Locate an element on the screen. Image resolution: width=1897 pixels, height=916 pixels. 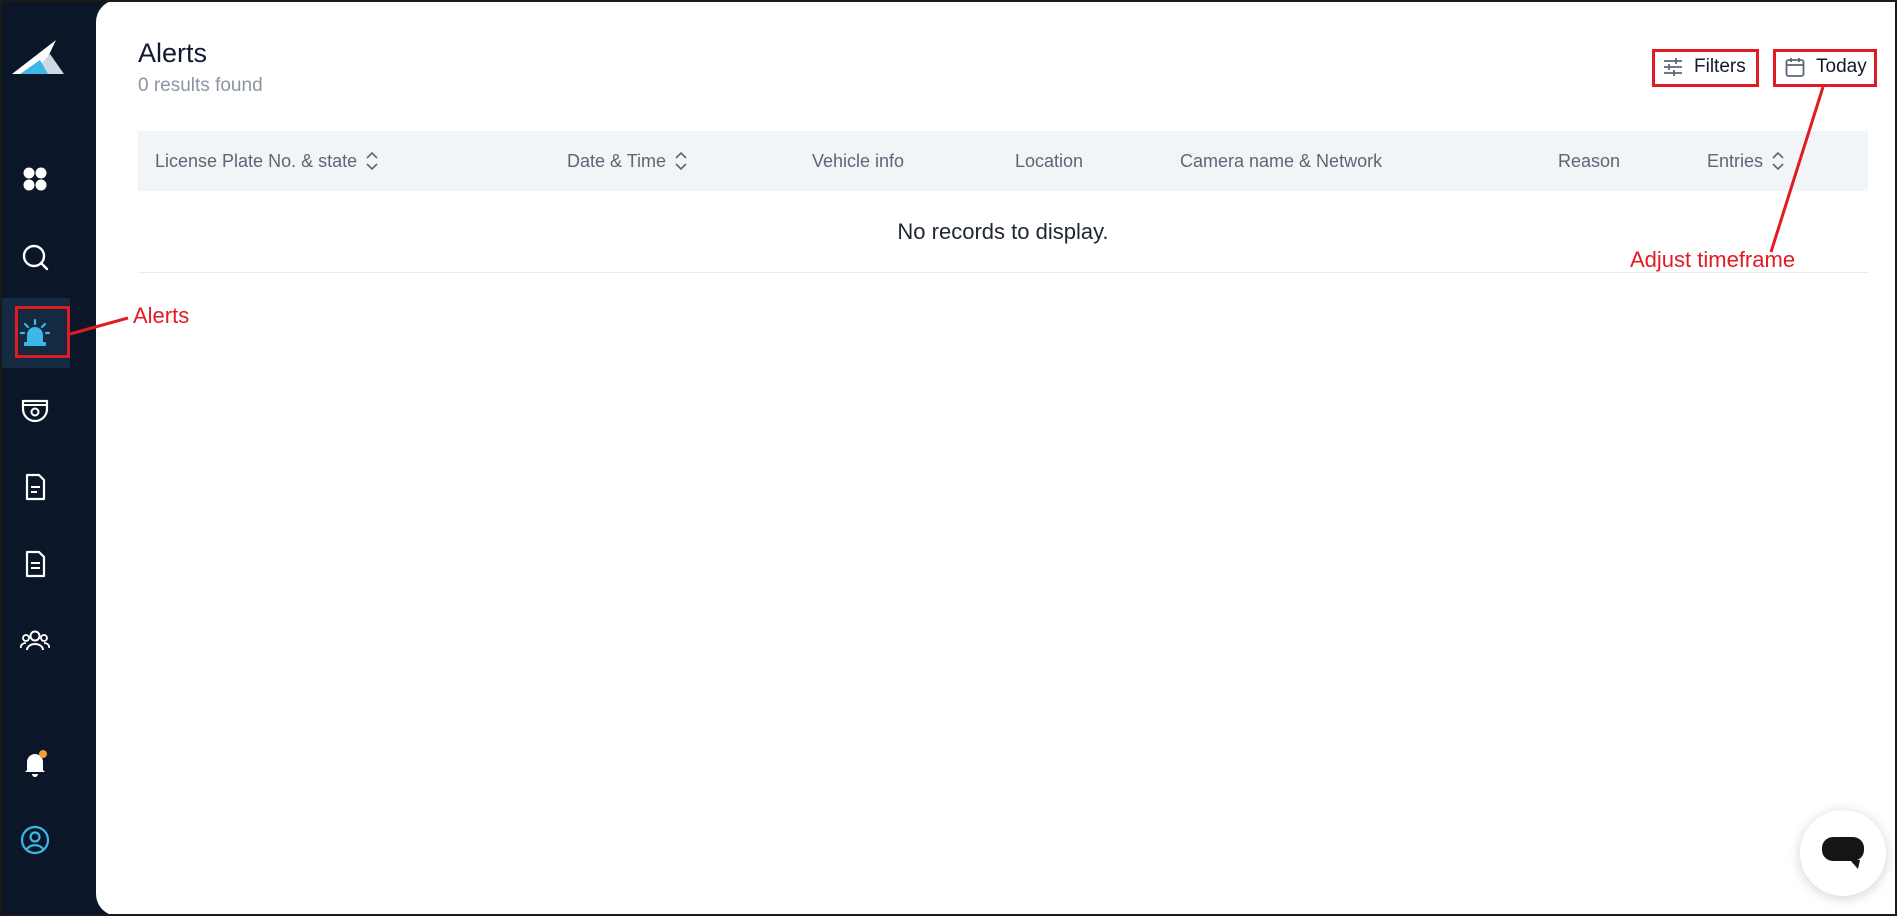
column-camera-network: Camera name & Network is located at coordinates (1281, 160).